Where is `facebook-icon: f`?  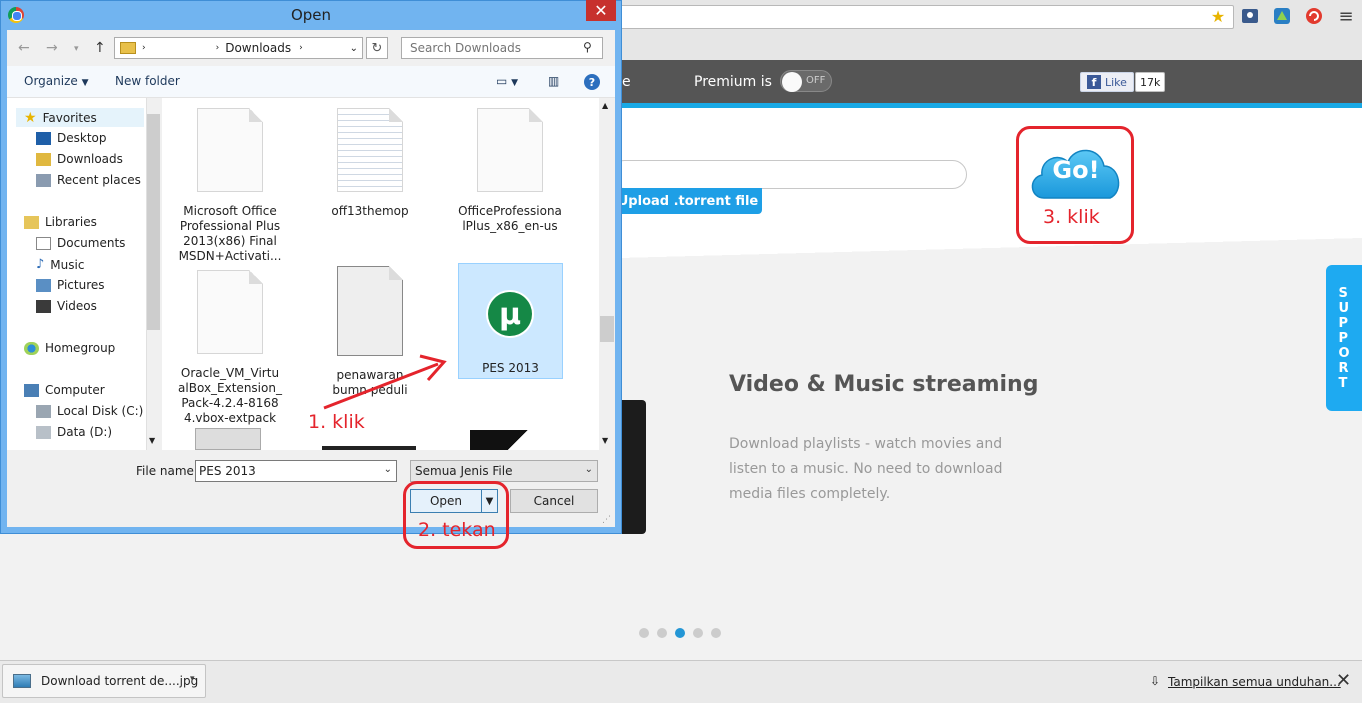 facebook-icon: f is located at coordinates (1094, 82).